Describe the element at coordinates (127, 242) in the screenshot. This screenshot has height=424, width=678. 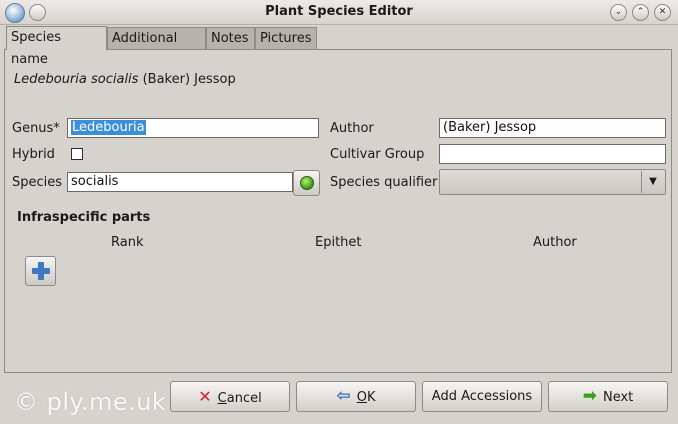
I see `column-header-rank: Rank` at that location.